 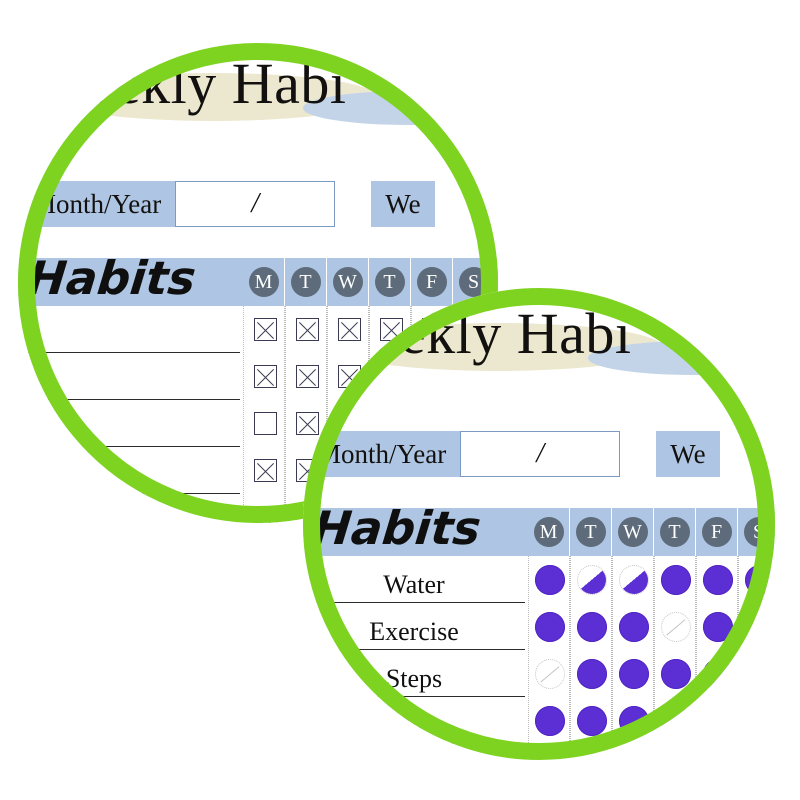 I want to click on month-year-value-two: /, so click(x=540, y=453).